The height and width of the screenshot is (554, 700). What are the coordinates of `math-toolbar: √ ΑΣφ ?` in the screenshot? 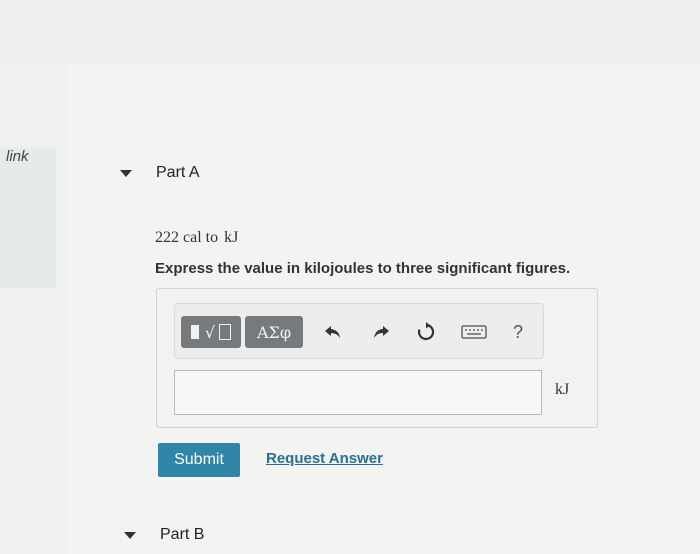 It's located at (359, 331).